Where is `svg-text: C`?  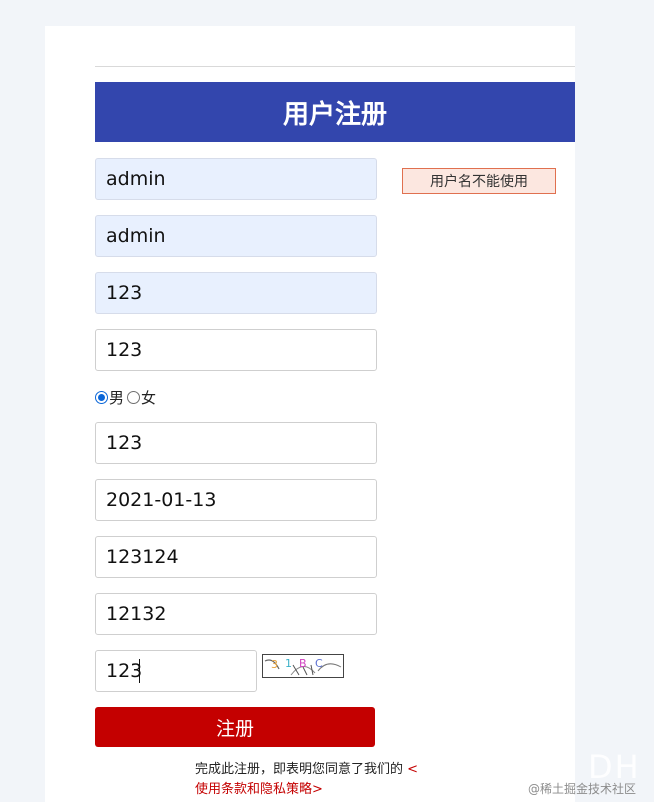
svg-text: C is located at coordinates (319, 663).